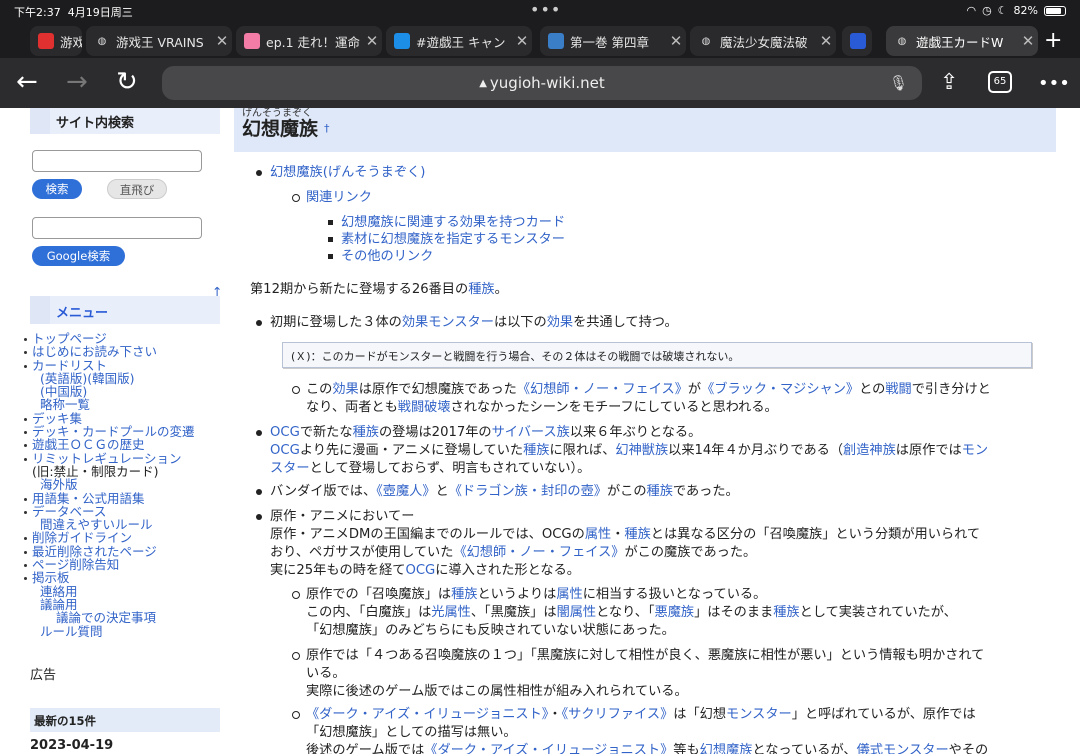  I want to click on text: が, so click(694, 389).